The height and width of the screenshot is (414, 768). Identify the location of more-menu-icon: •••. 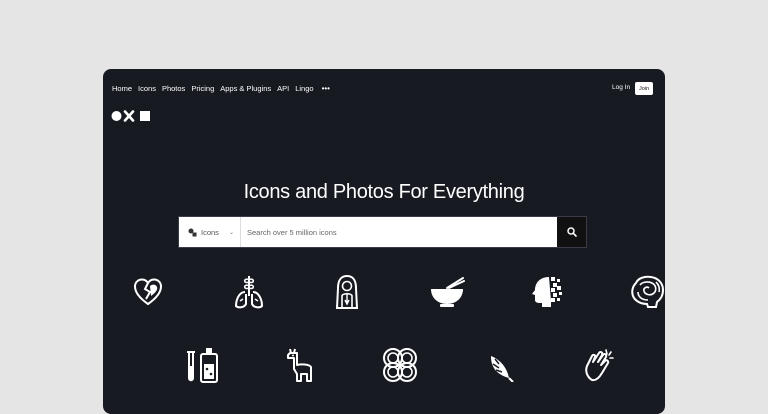
(326, 88).